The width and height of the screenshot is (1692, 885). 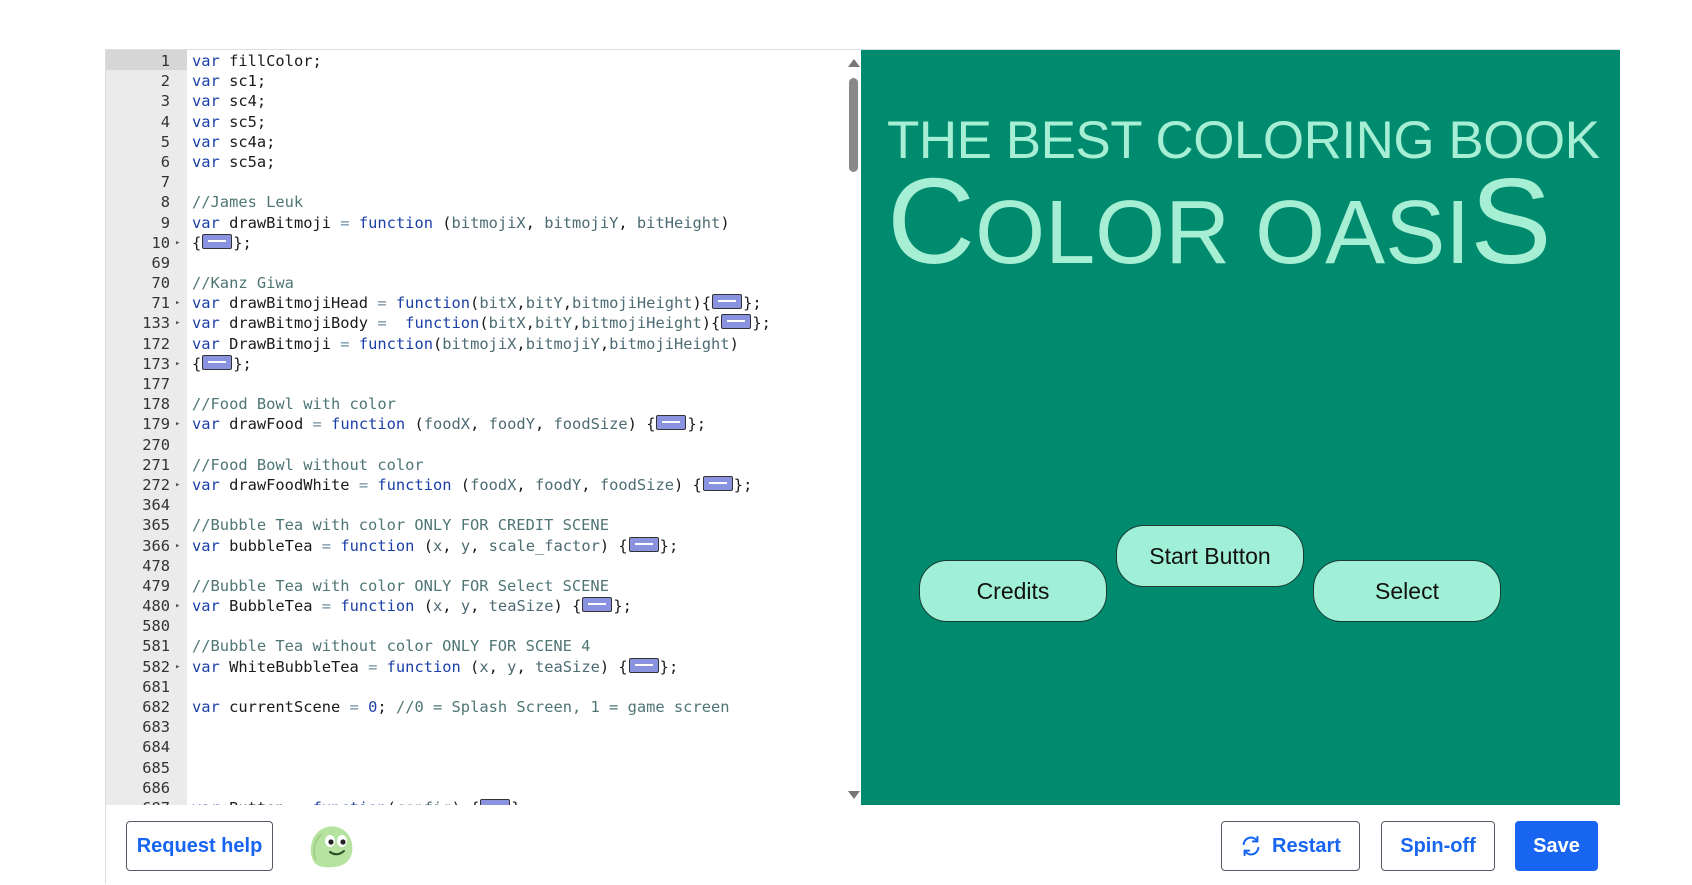 What do you see at coordinates (156, 585) in the screenshot?
I see `line-number: 479` at bounding box center [156, 585].